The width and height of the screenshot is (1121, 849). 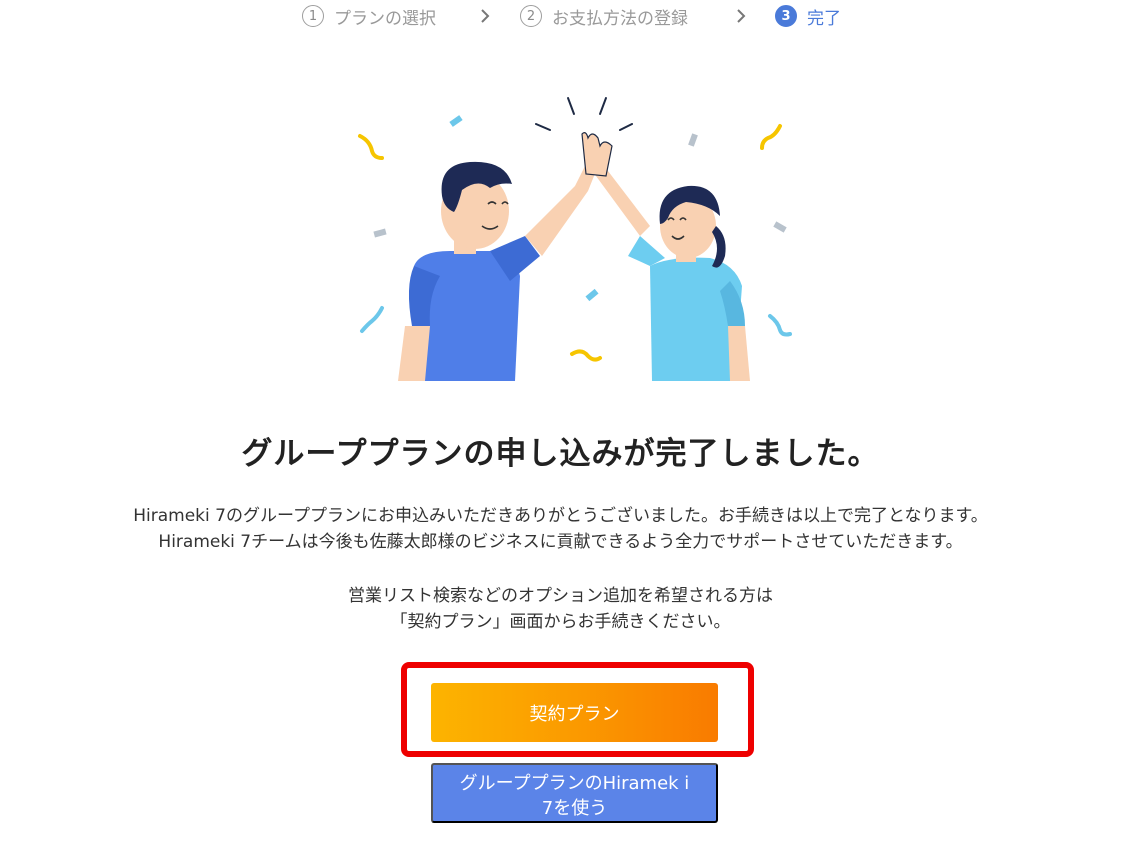 I want to click on page-title: グループプランの申し込みが完了しました。, so click(x=560, y=454).